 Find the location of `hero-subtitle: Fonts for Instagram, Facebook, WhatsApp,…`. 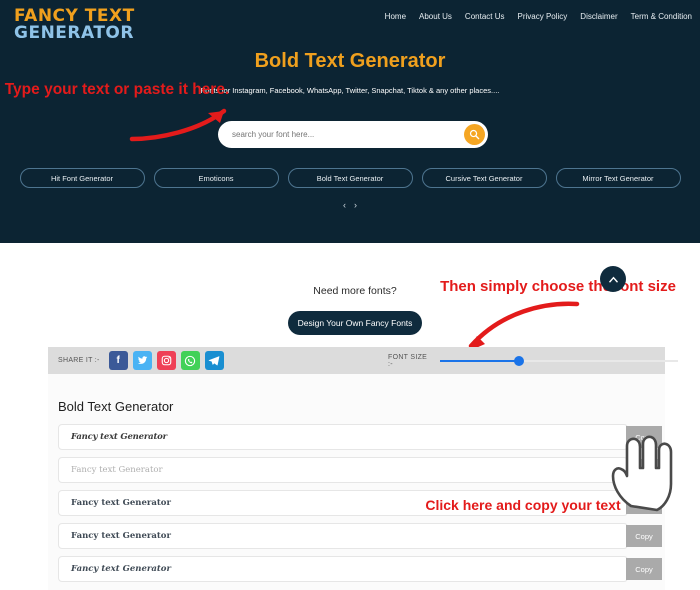

hero-subtitle: Fonts for Instagram, Facebook, WhatsApp,… is located at coordinates (350, 90).